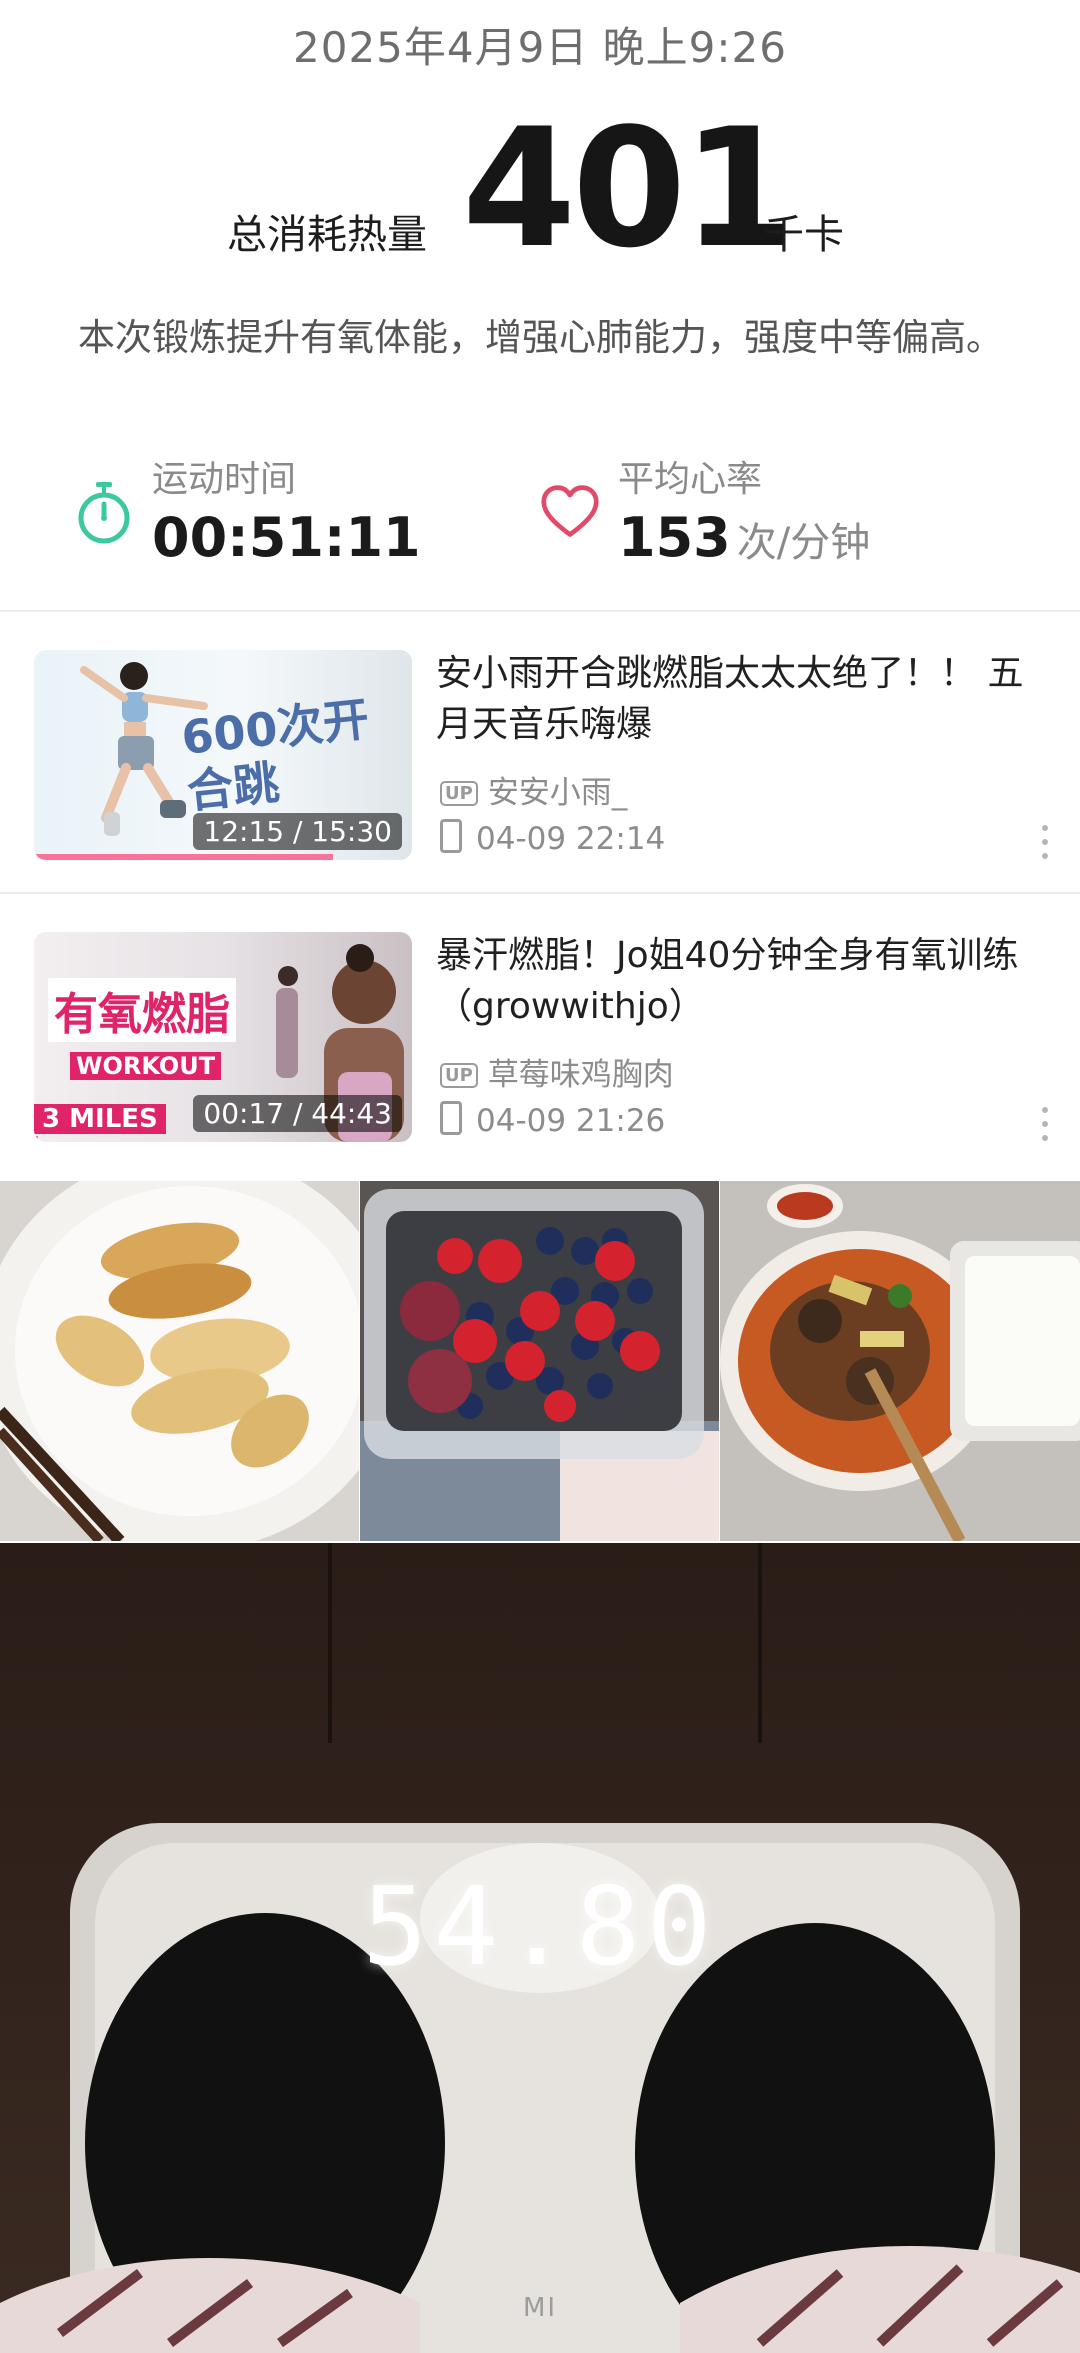 The width and height of the screenshot is (1080, 2353). What do you see at coordinates (571, 839) in the screenshot?
I see `video-watch-time: 04-09 22:14` at bounding box center [571, 839].